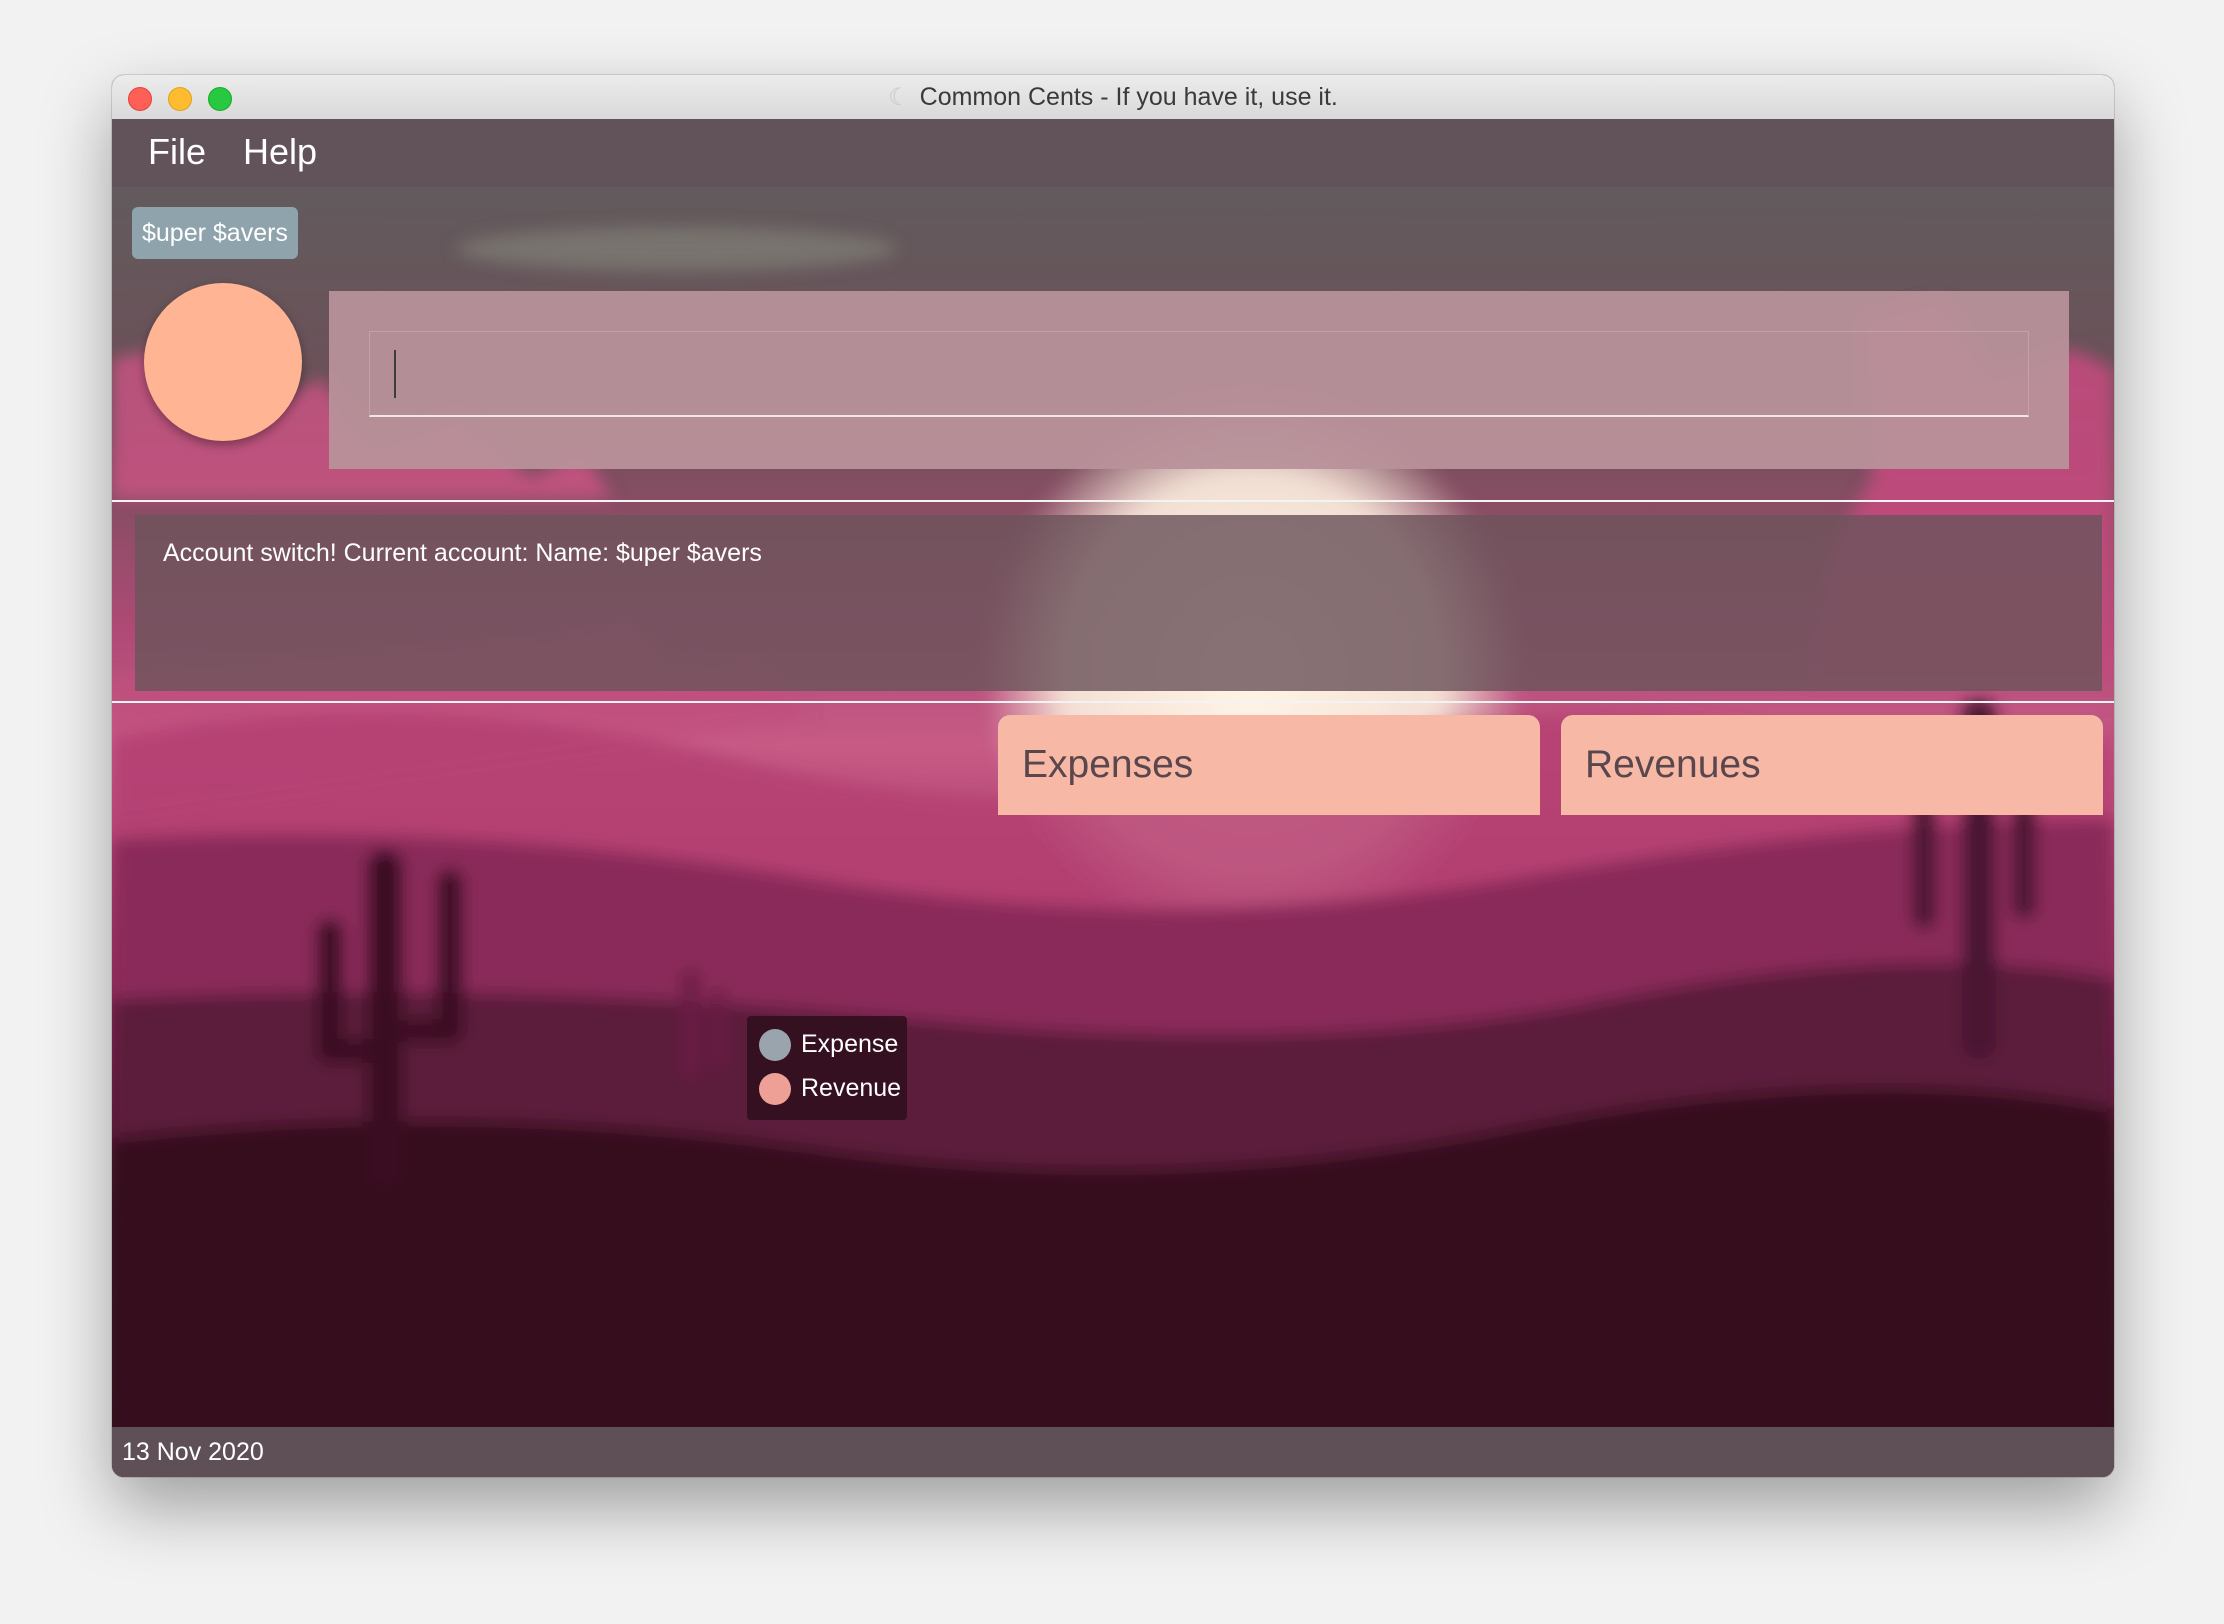  What do you see at coordinates (1113, 1452) in the screenshot?
I see `status-bar: 13 Nov 2020` at bounding box center [1113, 1452].